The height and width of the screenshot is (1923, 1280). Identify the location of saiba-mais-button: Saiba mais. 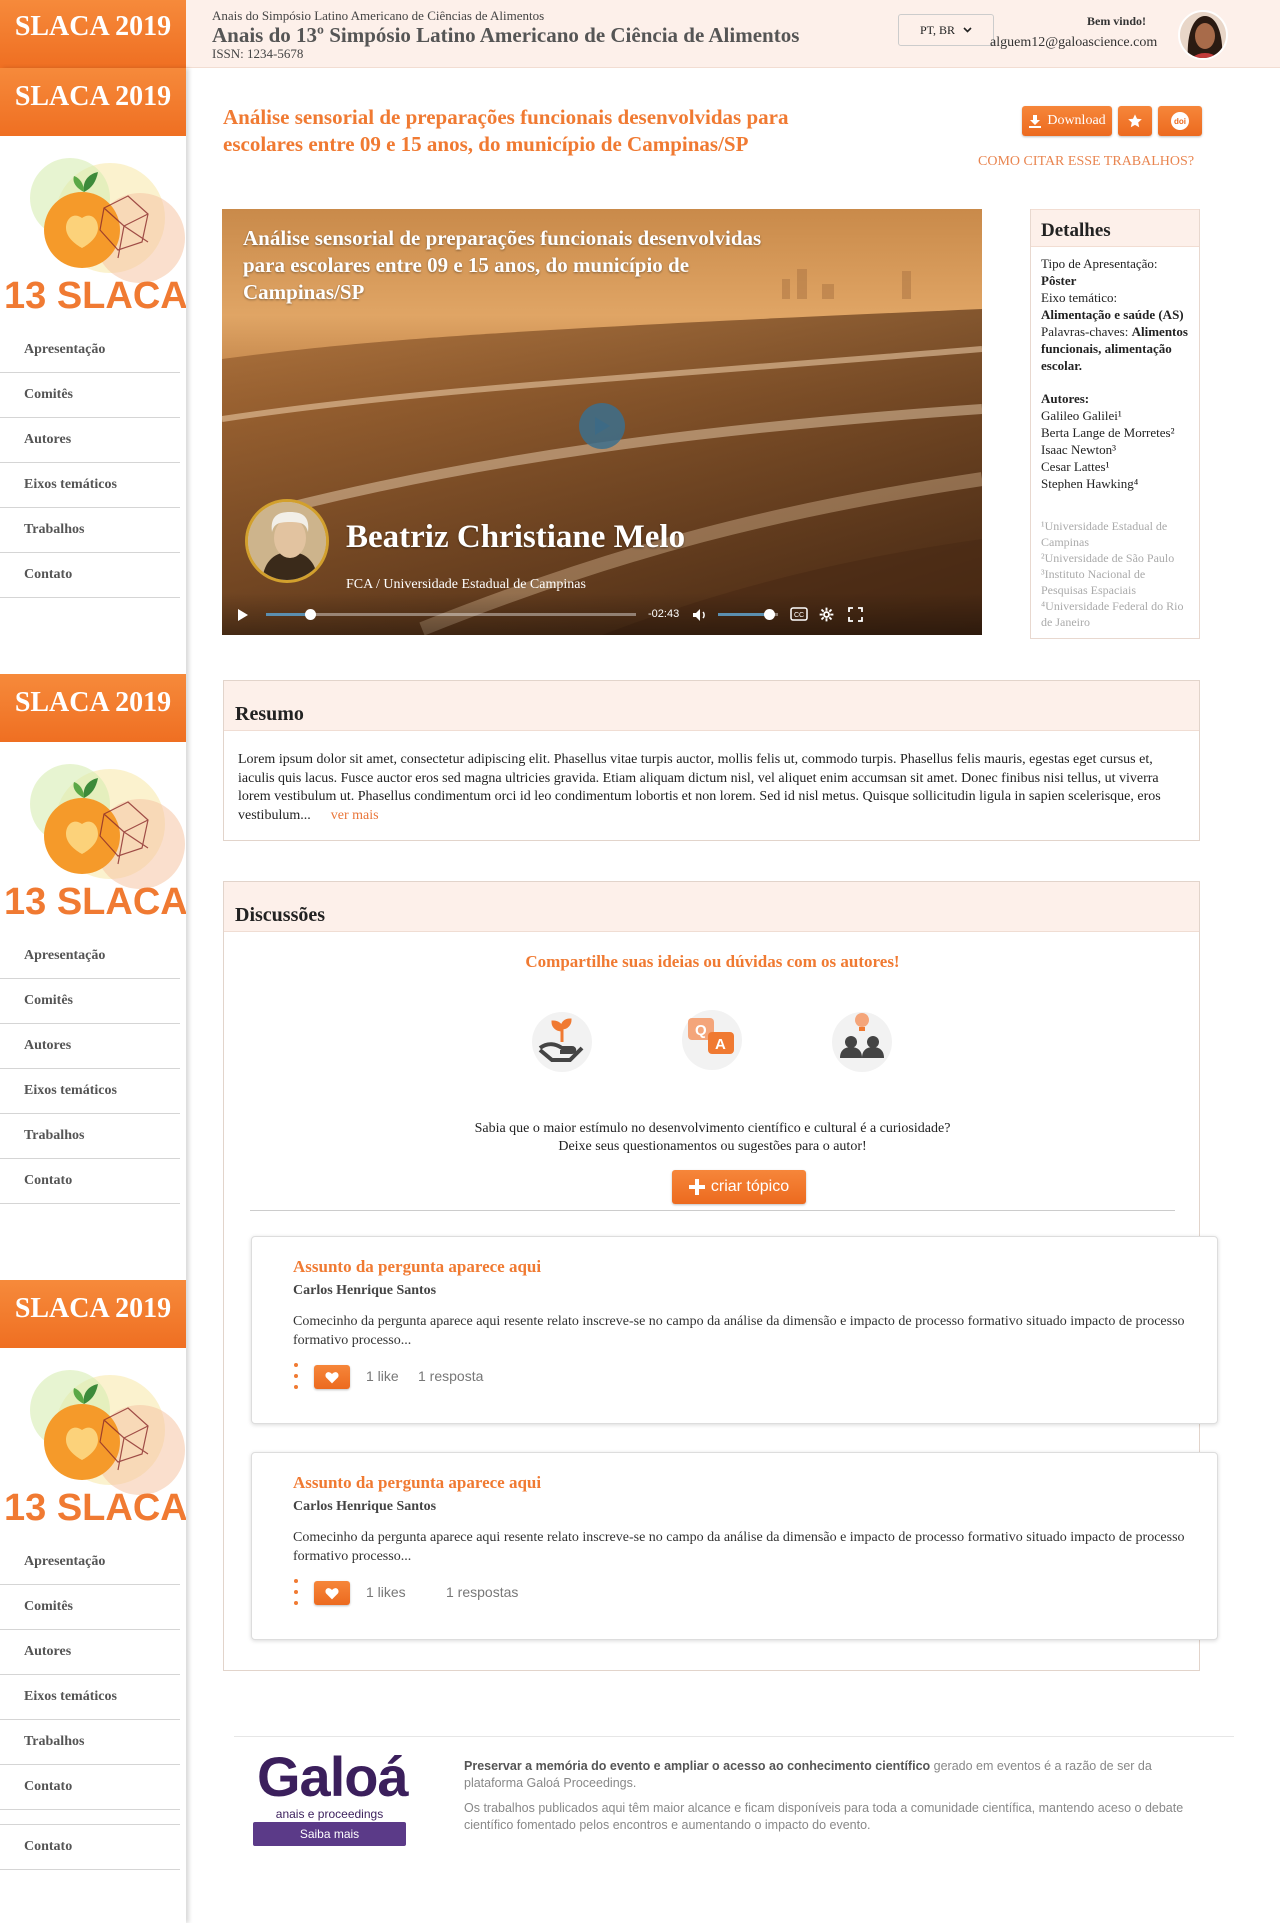
(329, 1834).